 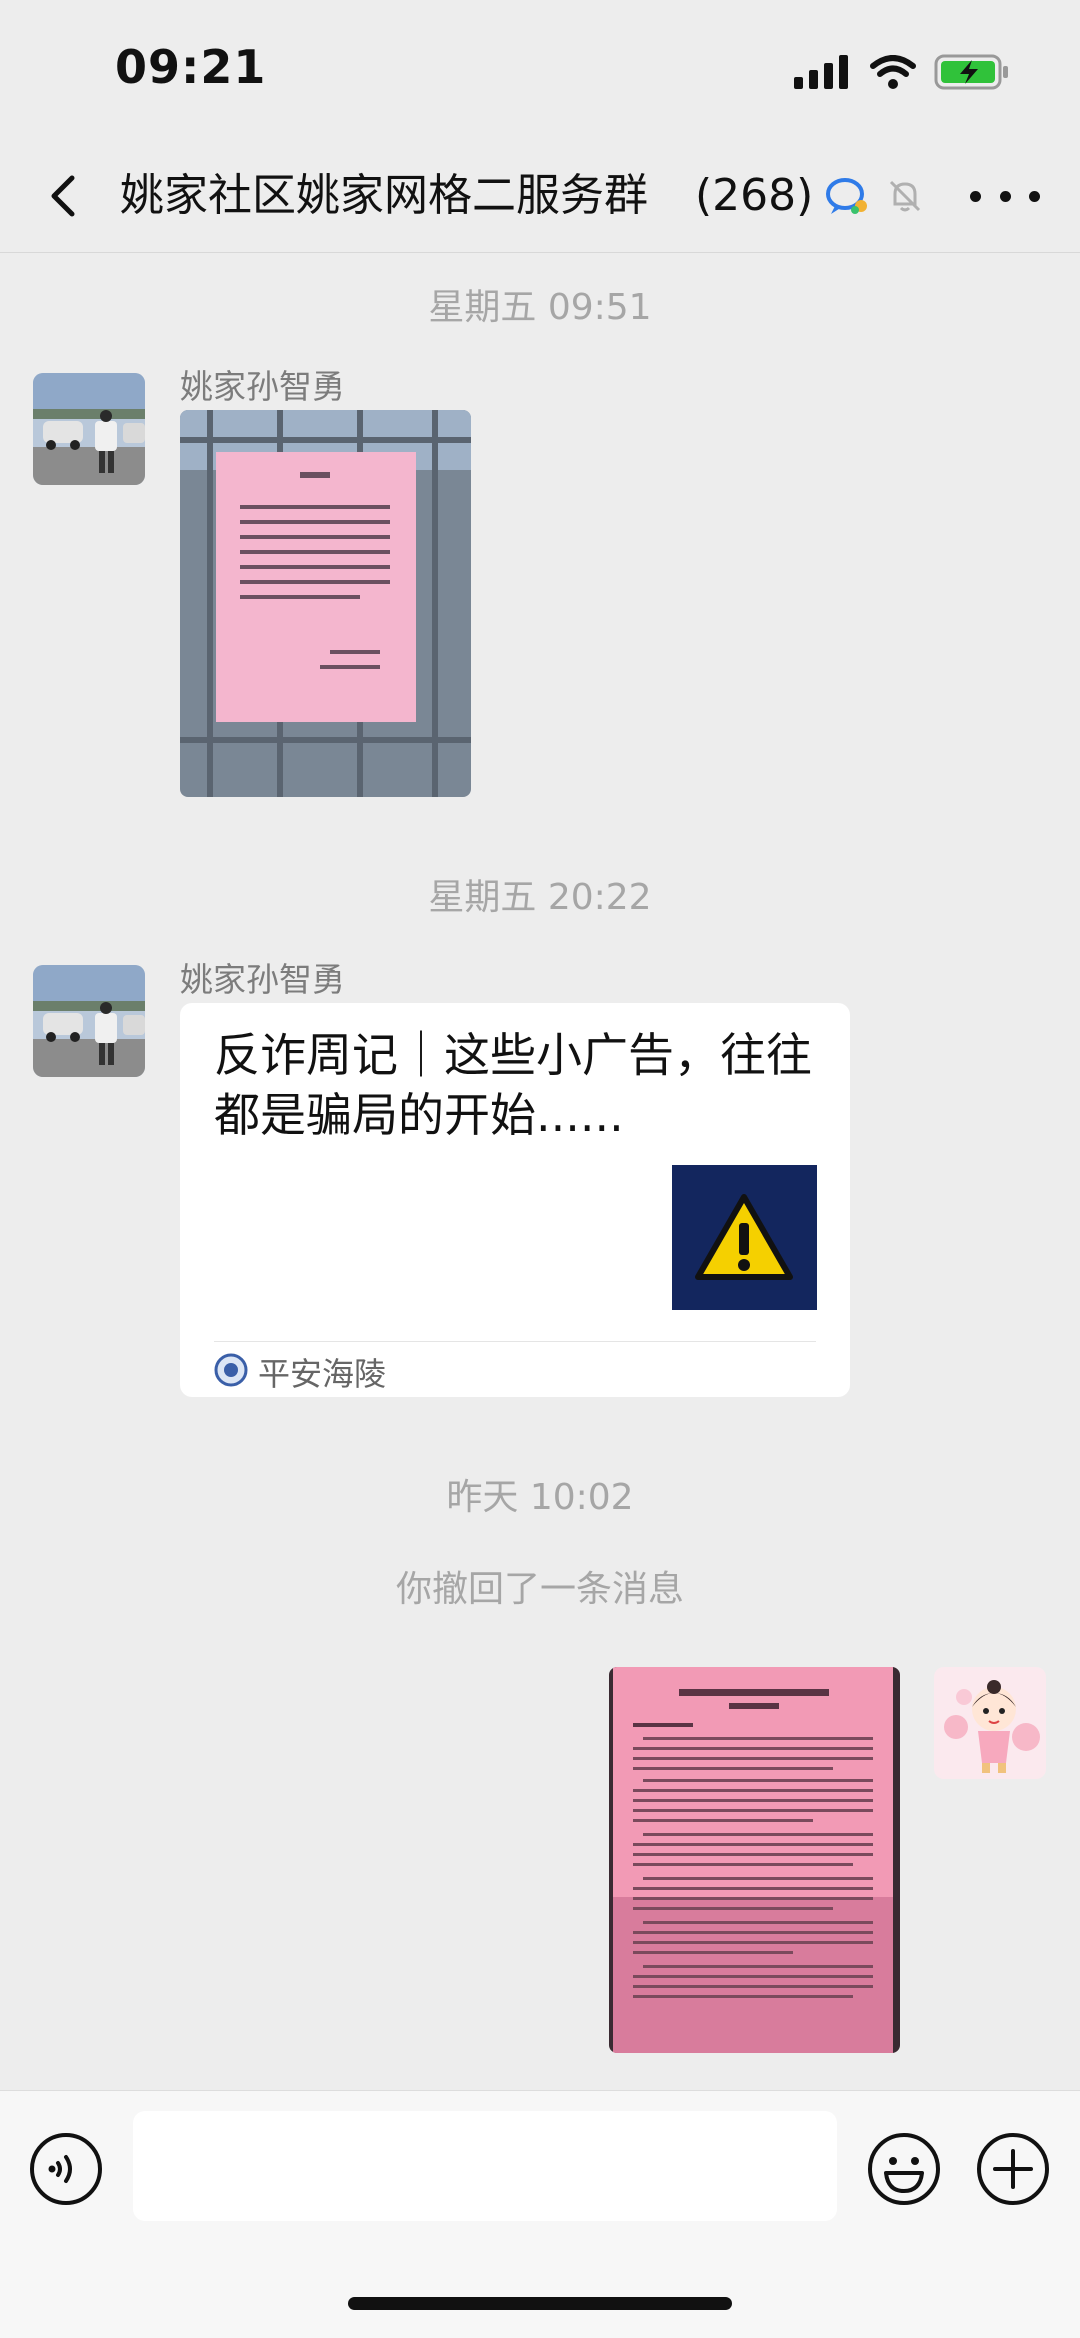 I want to click on message-input, so click(x=485, y=2166).